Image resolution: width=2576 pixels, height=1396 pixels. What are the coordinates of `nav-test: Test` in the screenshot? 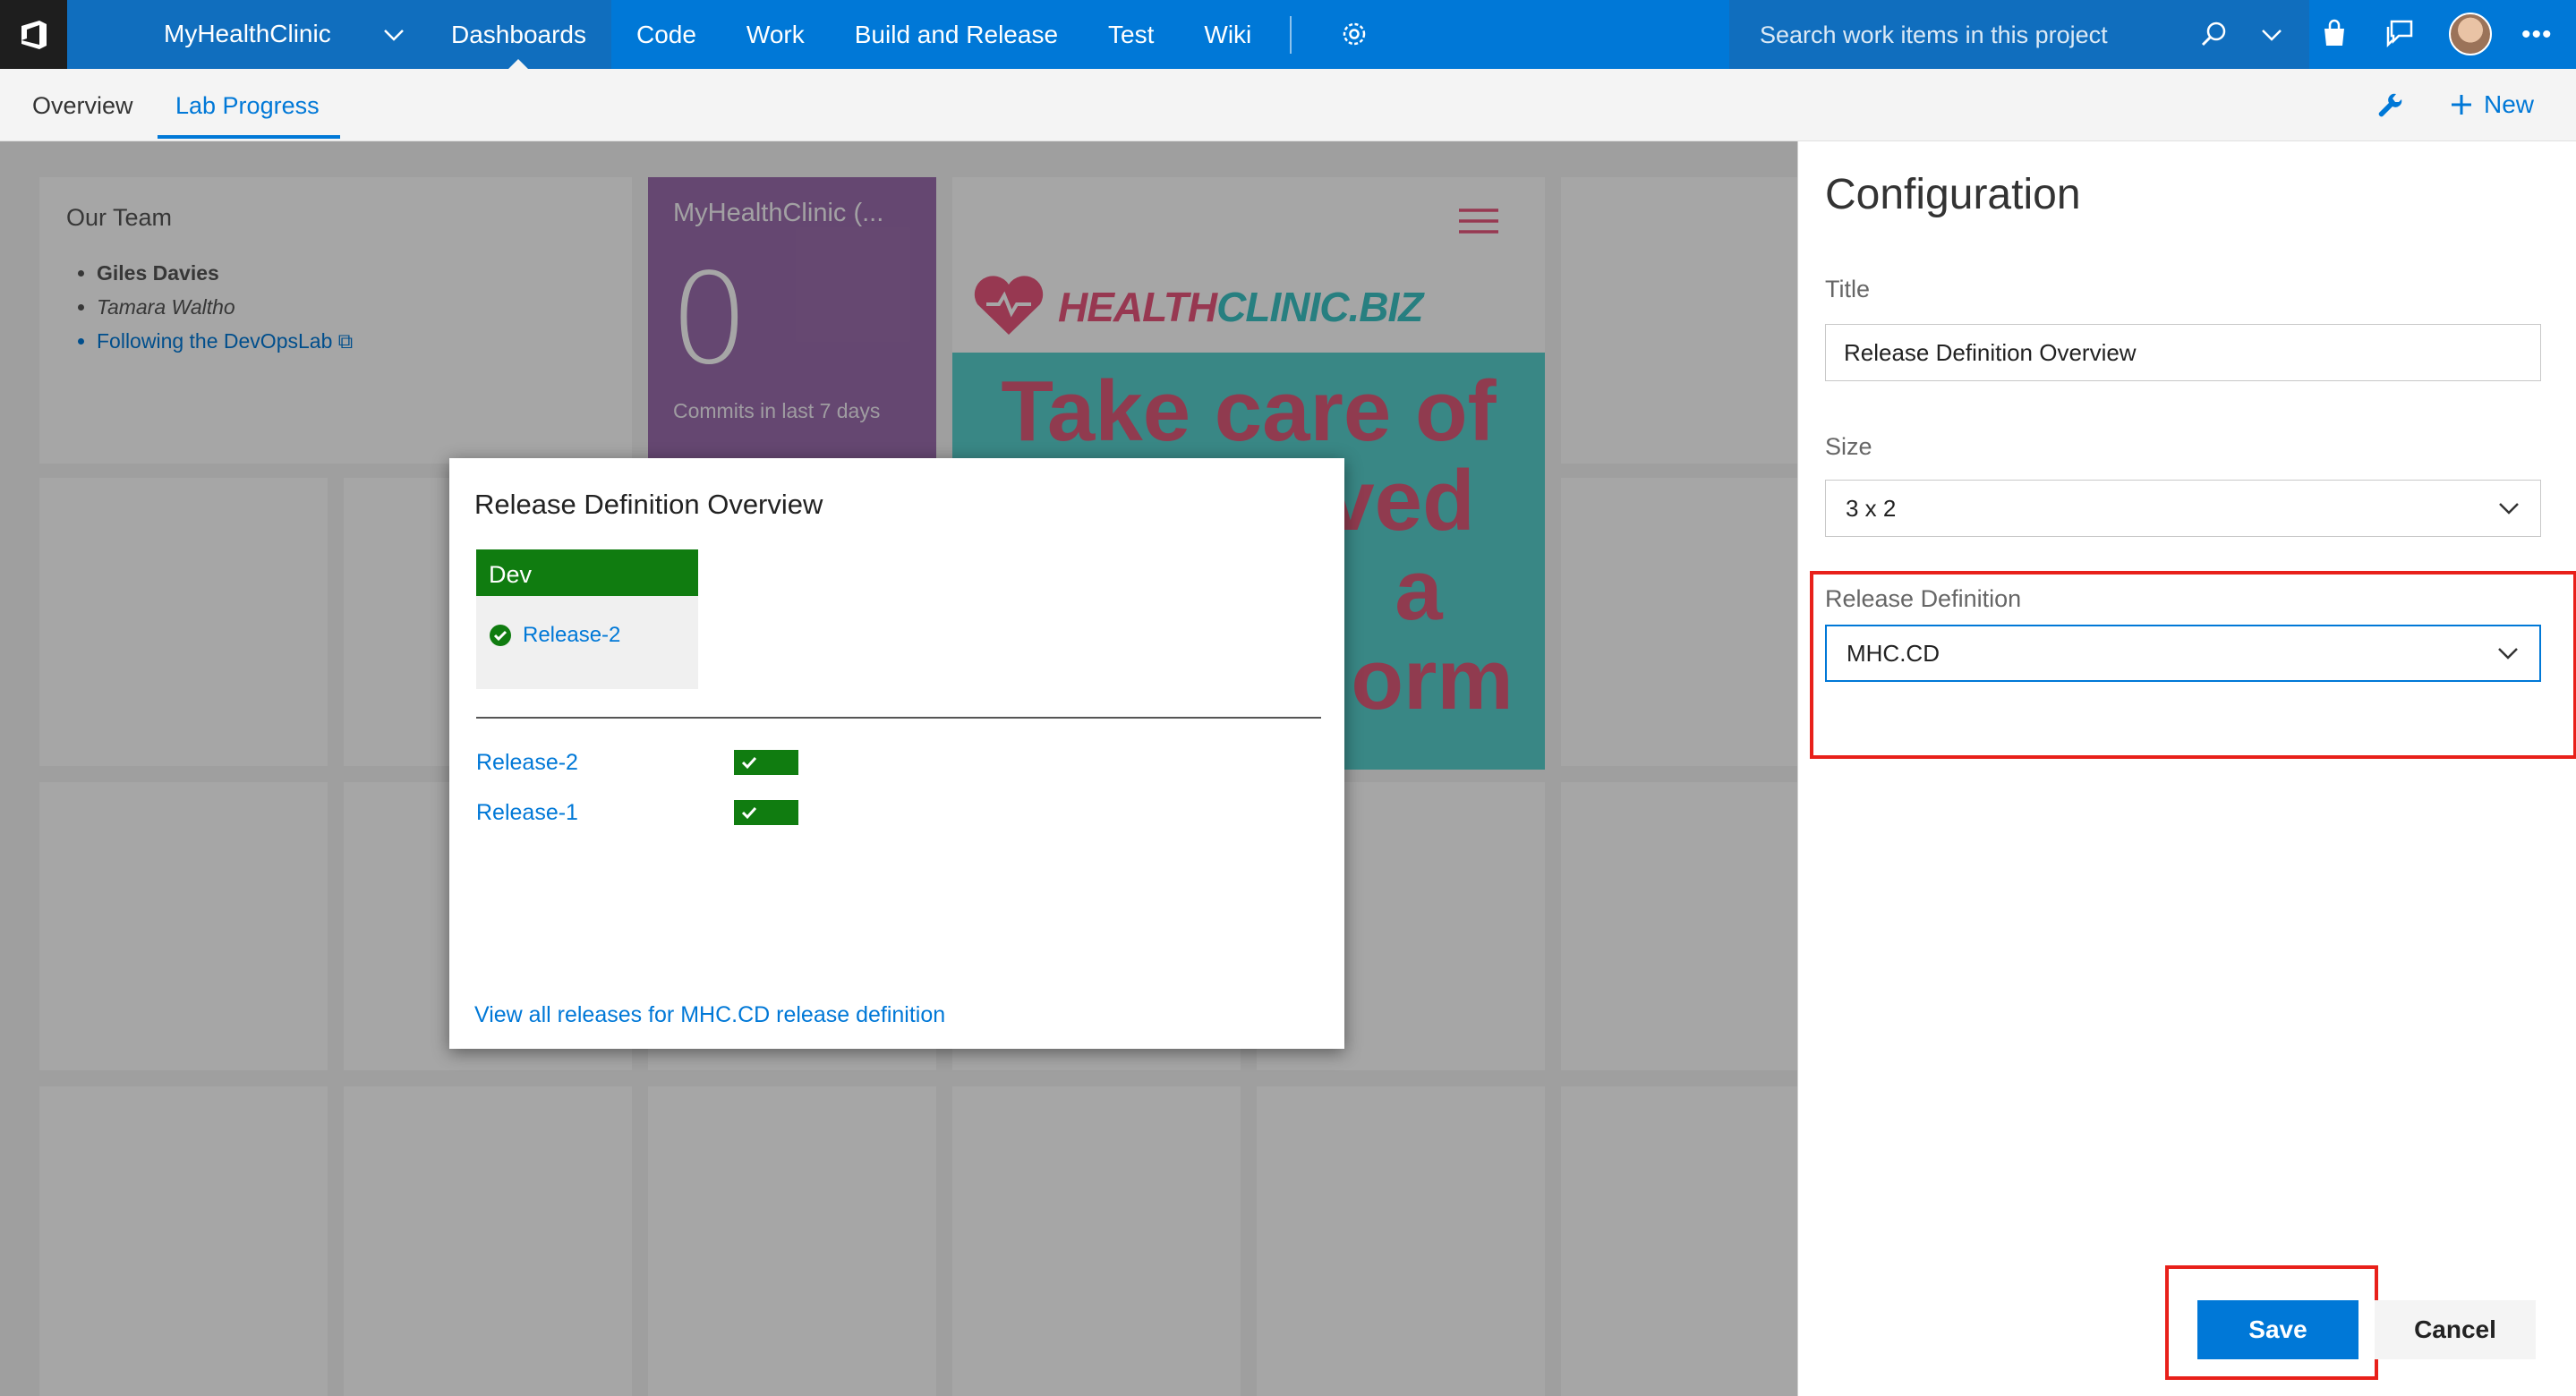 It's located at (1131, 34).